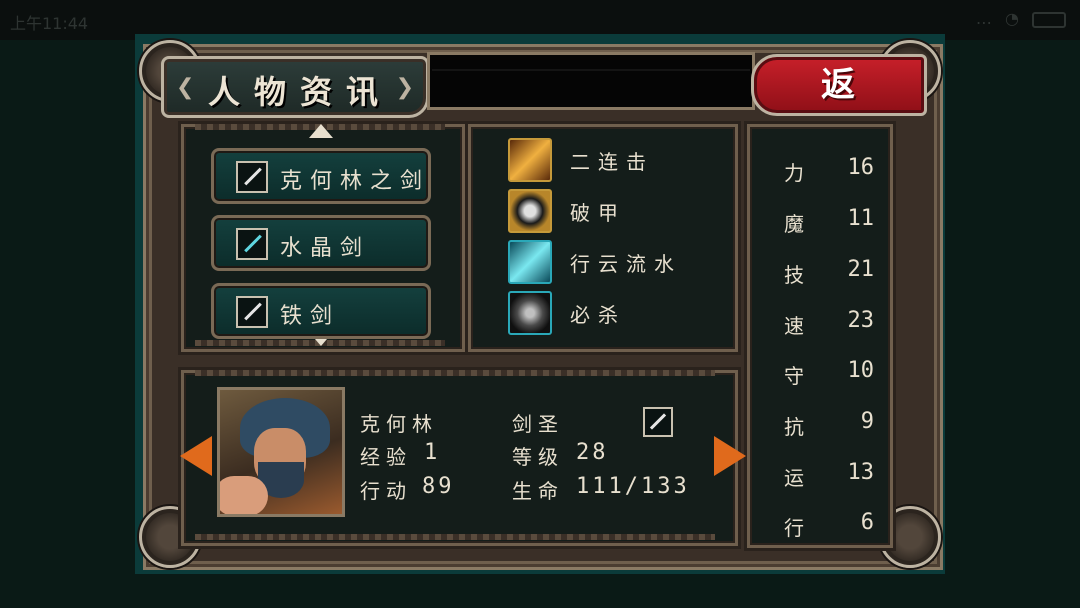  Describe the element at coordinates (530, 313) in the screenshot. I see `skull-icon` at that location.